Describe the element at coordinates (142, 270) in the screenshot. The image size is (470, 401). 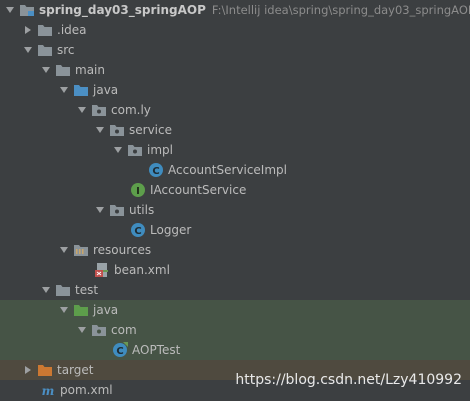
I see `file-label: bean.xml` at that location.